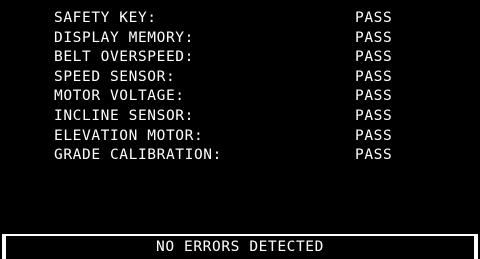 Image resolution: width=480 pixels, height=259 pixels. Describe the element at coordinates (124, 115) in the screenshot. I see `test-name: INCLINE SENSOR:` at that location.